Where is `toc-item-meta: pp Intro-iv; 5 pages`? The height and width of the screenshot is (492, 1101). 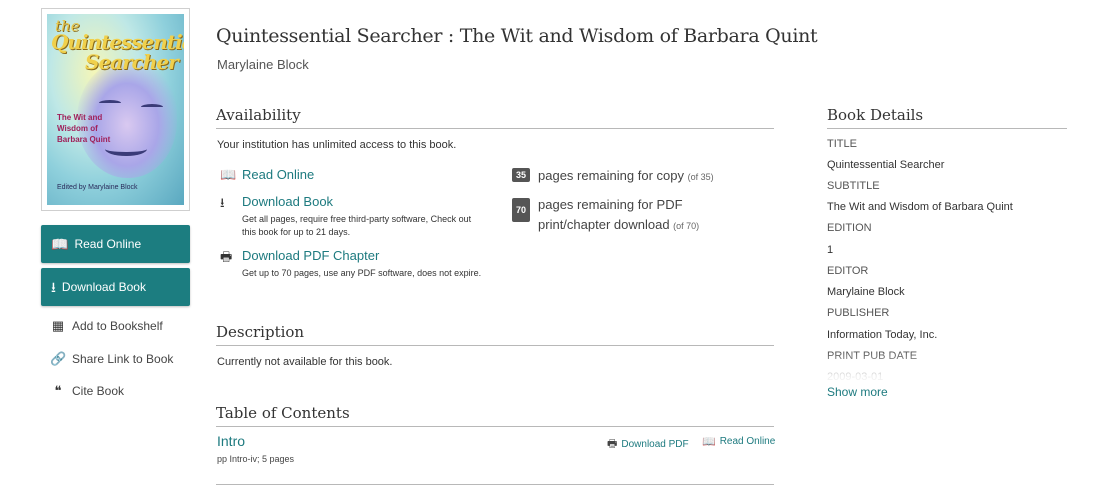 toc-item-meta: pp Intro-iv; 5 pages is located at coordinates (256, 459).